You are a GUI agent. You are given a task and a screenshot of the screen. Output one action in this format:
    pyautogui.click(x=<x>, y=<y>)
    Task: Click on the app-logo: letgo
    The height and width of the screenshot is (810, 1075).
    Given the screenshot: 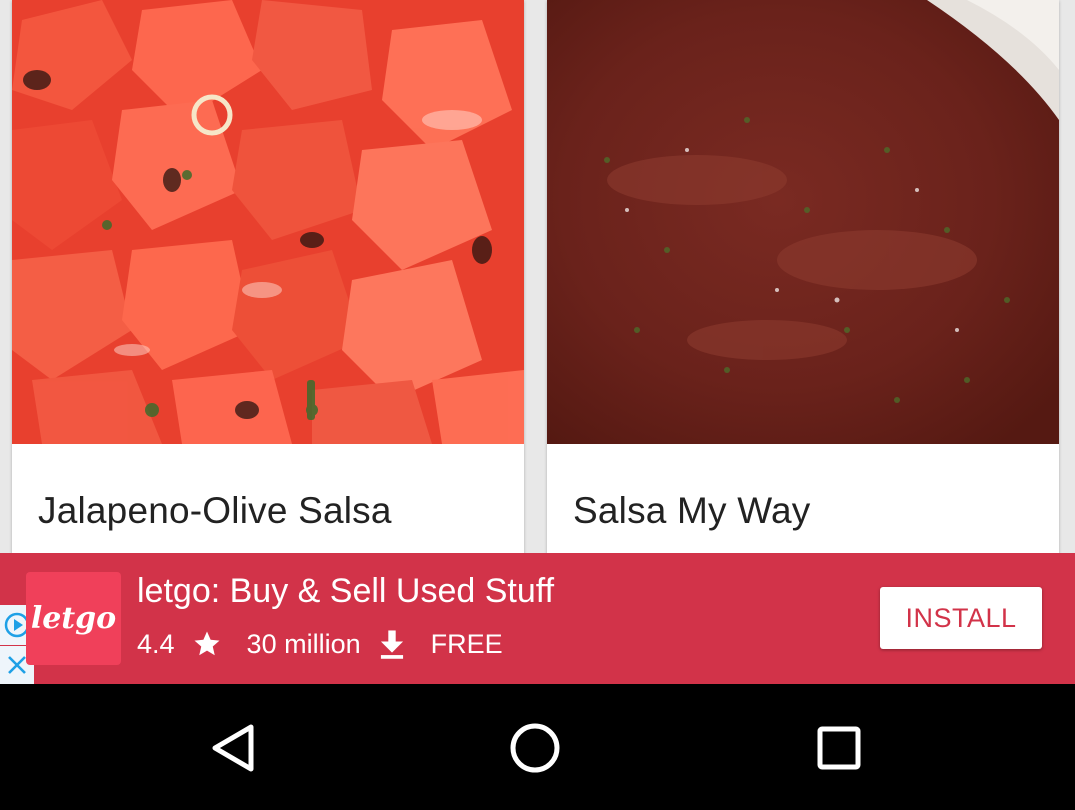 What is the action you would take?
    pyautogui.click(x=73, y=618)
    